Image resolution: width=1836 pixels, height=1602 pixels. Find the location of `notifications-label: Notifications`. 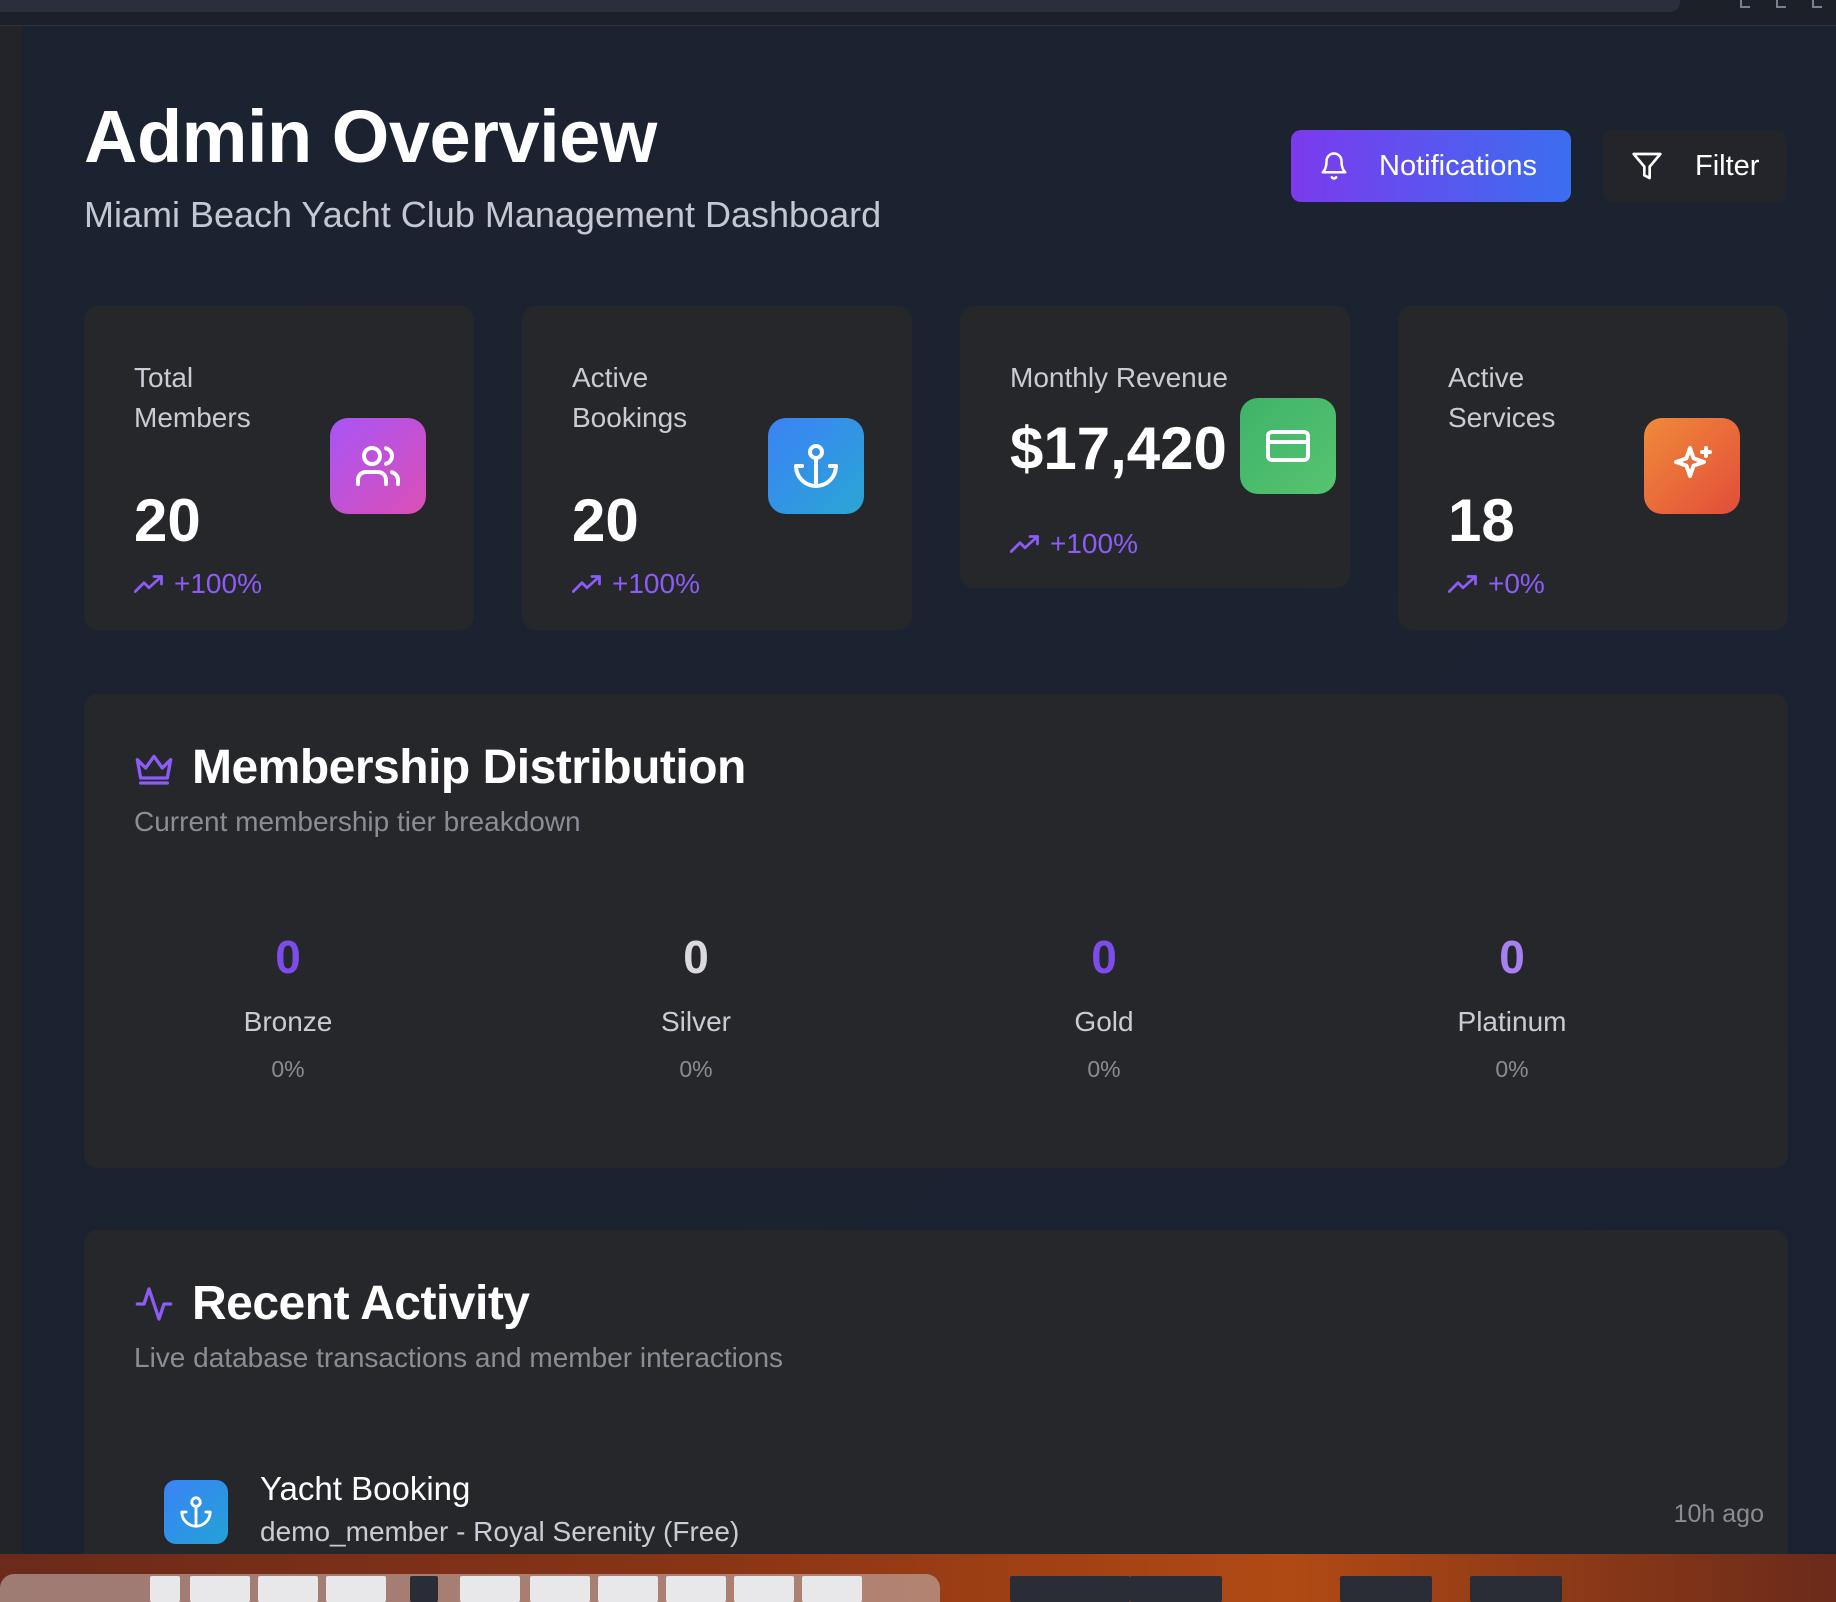

notifications-label: Notifications is located at coordinates (1458, 165).